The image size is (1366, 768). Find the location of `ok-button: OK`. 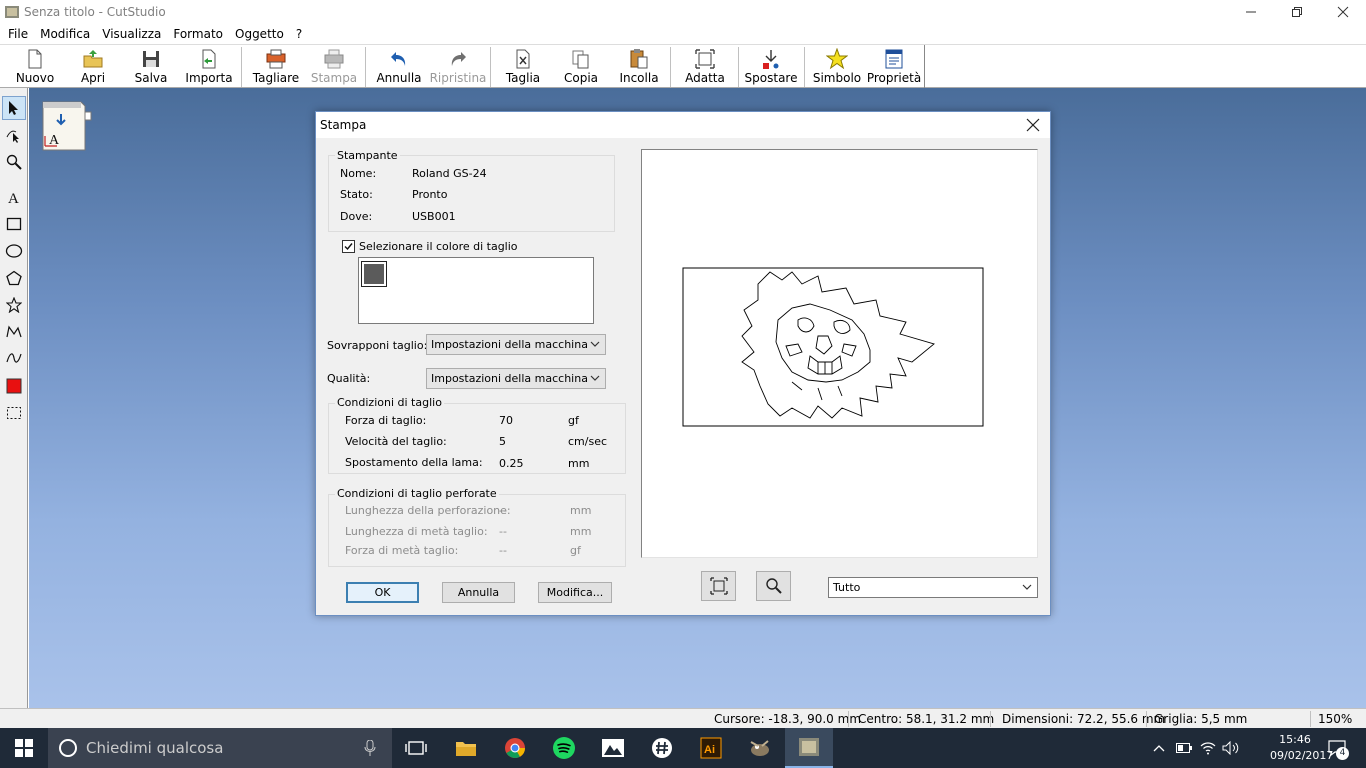

ok-button: OK is located at coordinates (382, 592).